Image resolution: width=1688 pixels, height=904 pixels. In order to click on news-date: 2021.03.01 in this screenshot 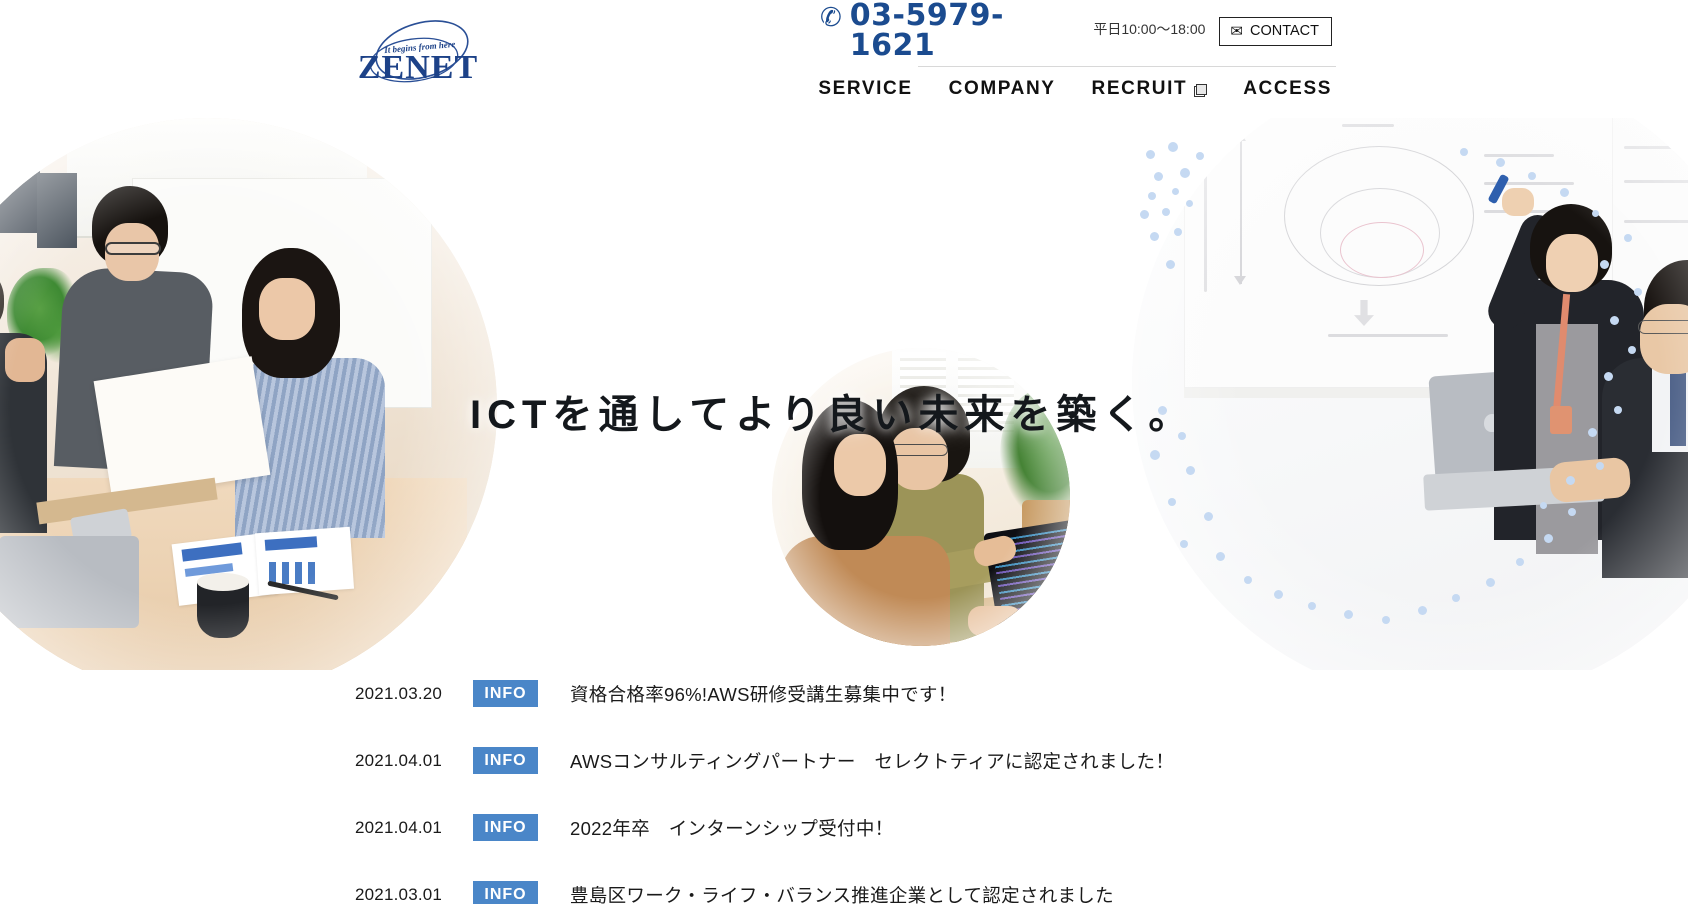, I will do `click(399, 894)`.